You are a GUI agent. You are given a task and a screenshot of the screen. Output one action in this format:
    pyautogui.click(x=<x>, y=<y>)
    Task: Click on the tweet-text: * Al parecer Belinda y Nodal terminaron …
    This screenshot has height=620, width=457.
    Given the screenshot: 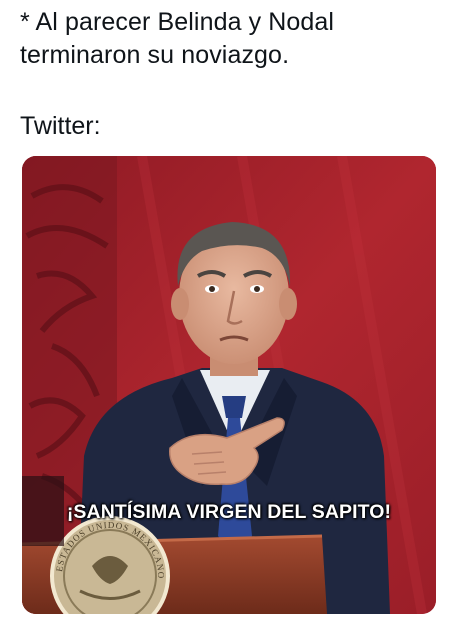 What is the action you would take?
    pyautogui.click(x=177, y=38)
    